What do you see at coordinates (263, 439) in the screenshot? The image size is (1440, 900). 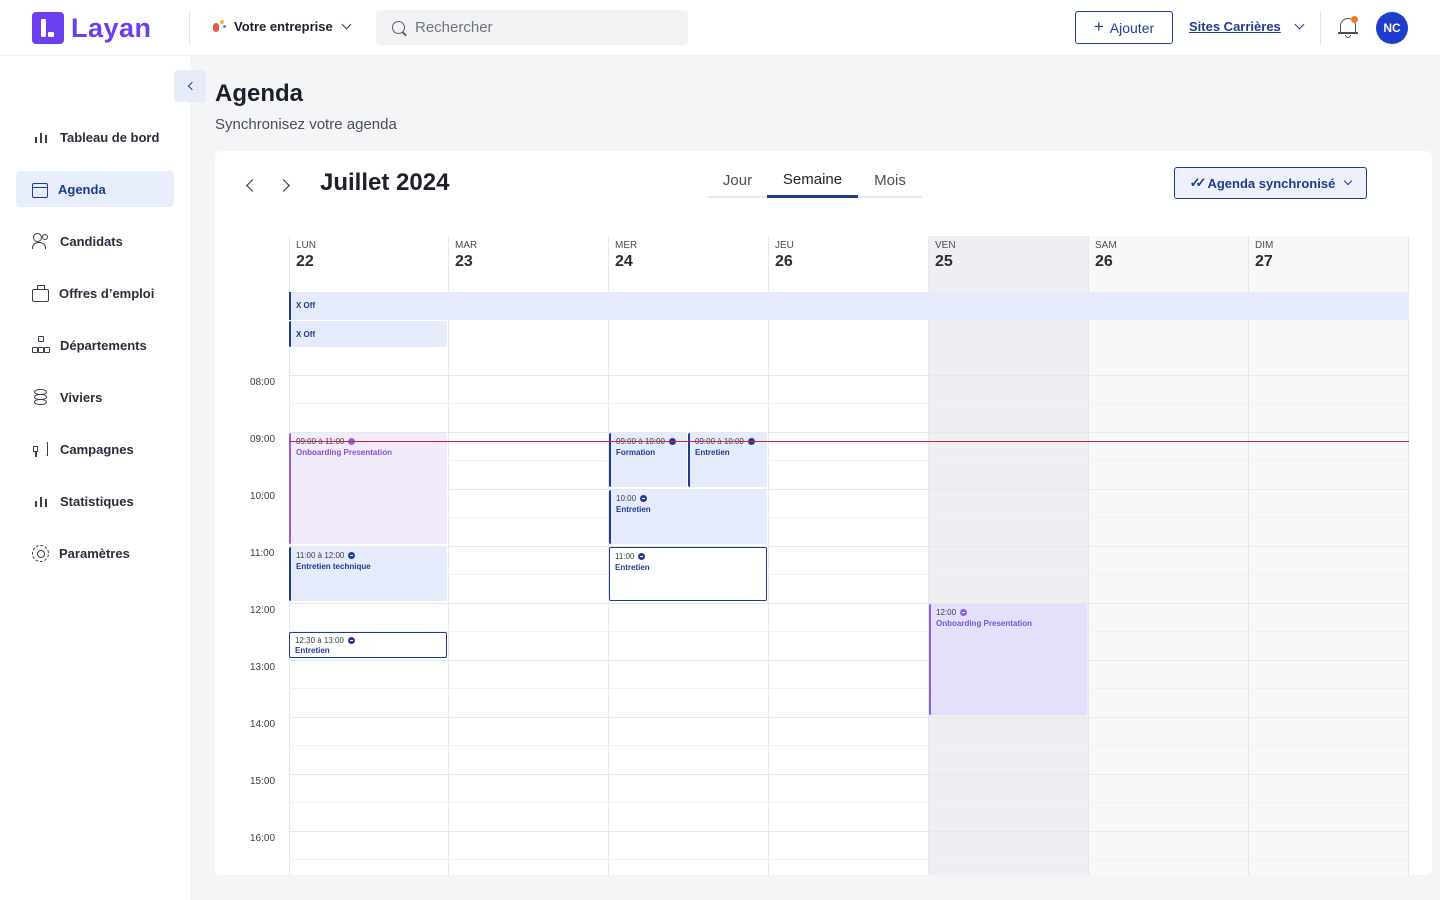 I see `time-label: 09:00` at bounding box center [263, 439].